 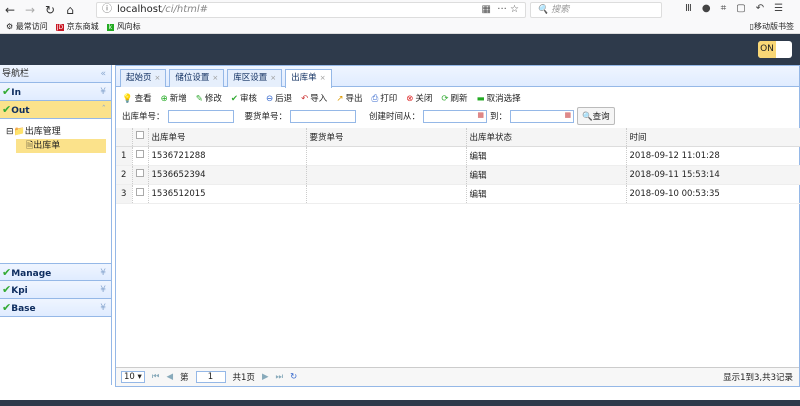 What do you see at coordinates (55, 290) in the screenshot?
I see `panel-kpi: ✔Kpi ¥` at bounding box center [55, 290].